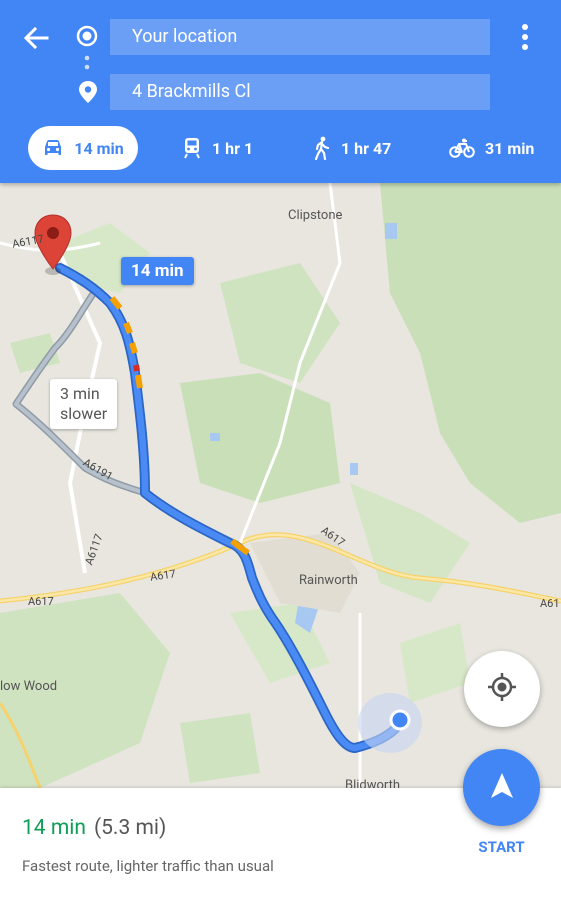 The height and width of the screenshot is (900, 561). Describe the element at coordinates (510, 148) in the screenshot. I see `mode-label-cycling: 31 min` at that location.